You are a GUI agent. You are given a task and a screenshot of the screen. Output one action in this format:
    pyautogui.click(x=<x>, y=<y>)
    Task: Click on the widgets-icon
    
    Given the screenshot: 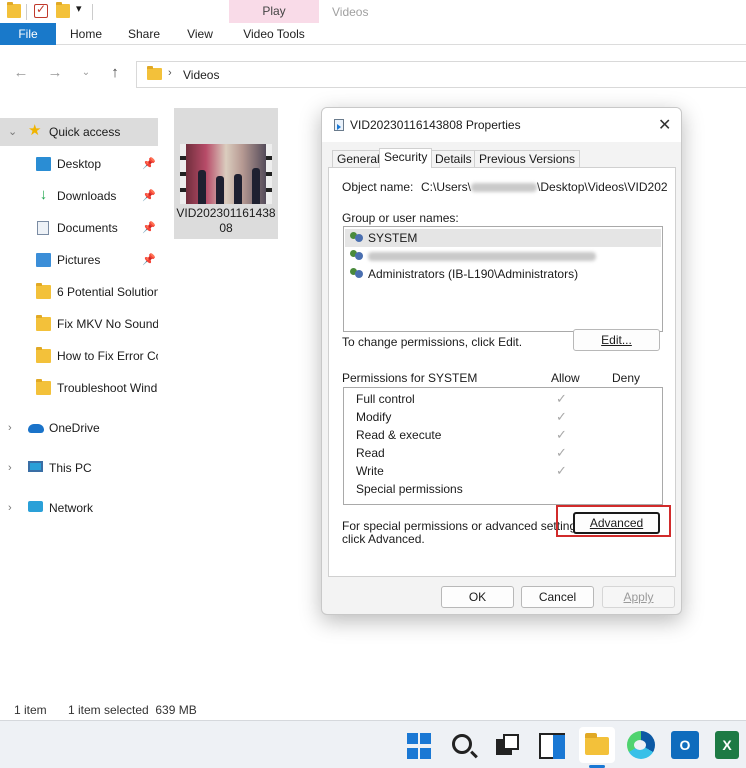 What is the action you would take?
    pyautogui.click(x=552, y=746)
    